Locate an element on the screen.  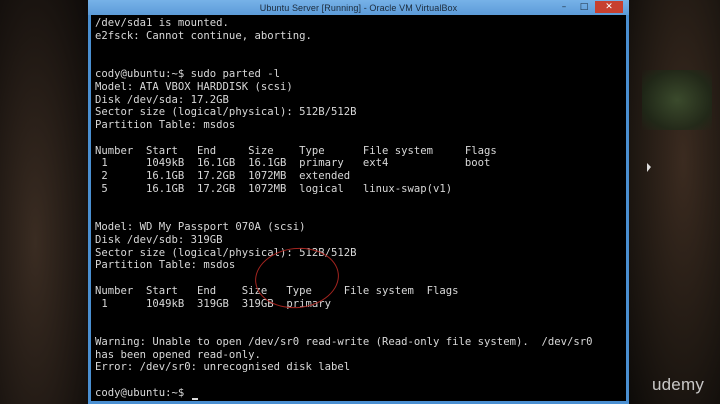
mouse-pointer-icon is located at coordinates (649, 167).